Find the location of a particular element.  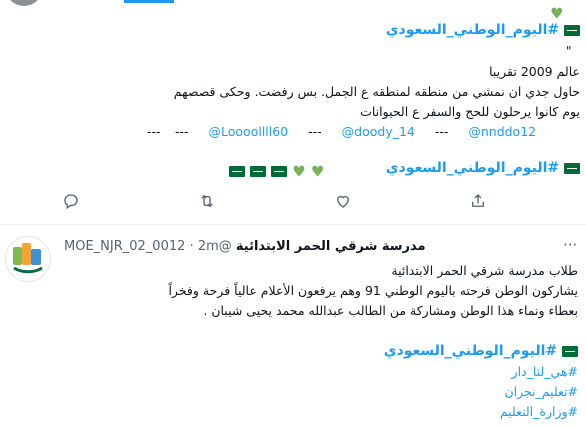

emoji-row: ♥ ♥ is located at coordinates (276, 171).